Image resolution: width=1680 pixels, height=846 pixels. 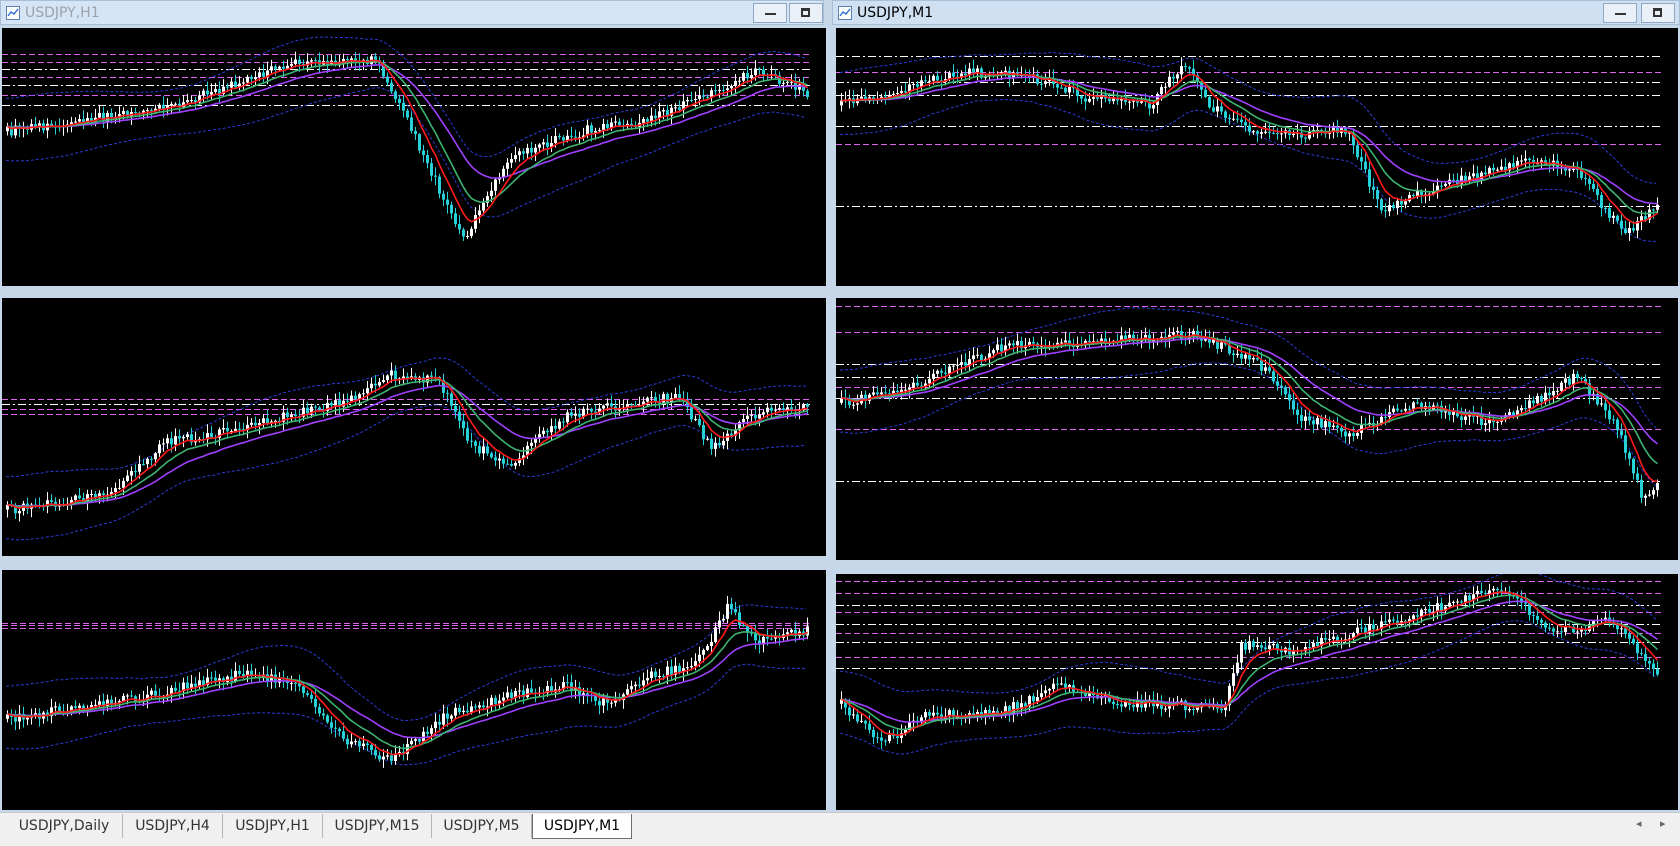 I want to click on tab-scroll-right-icon: ▸, so click(x=1663, y=823).